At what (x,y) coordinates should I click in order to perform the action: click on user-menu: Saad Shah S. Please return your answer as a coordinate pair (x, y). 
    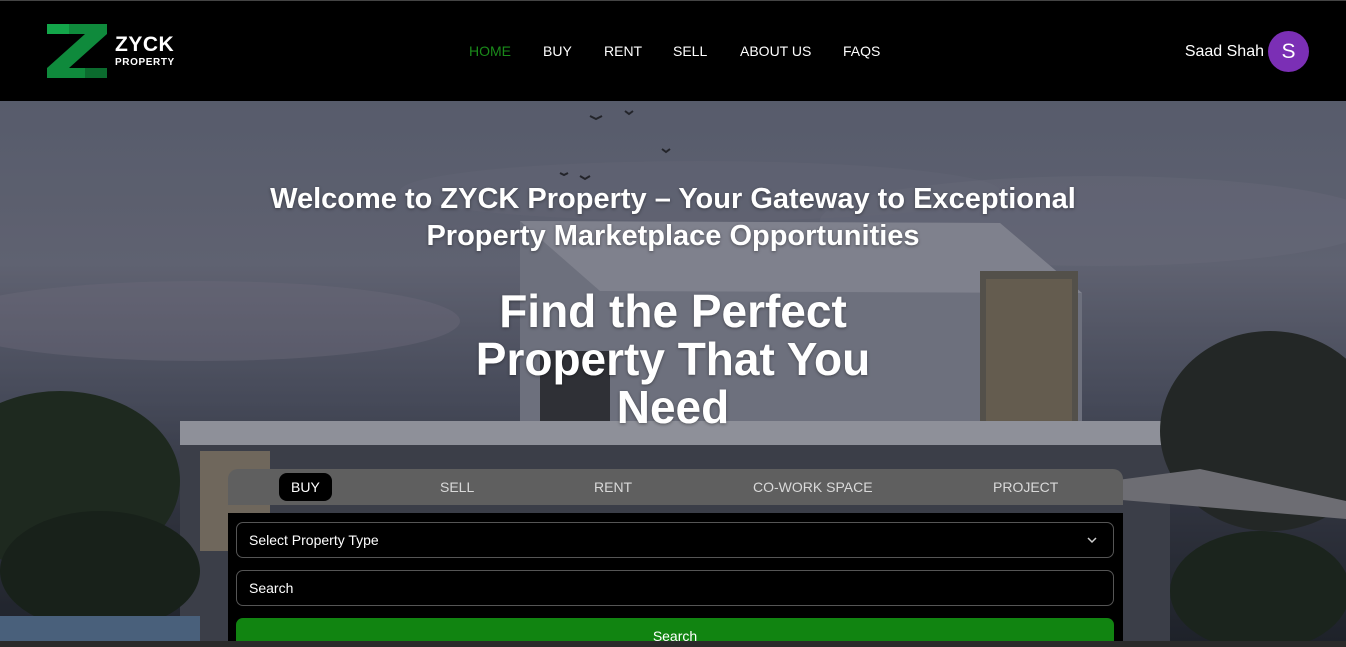
    Looking at the image, I should click on (1247, 51).